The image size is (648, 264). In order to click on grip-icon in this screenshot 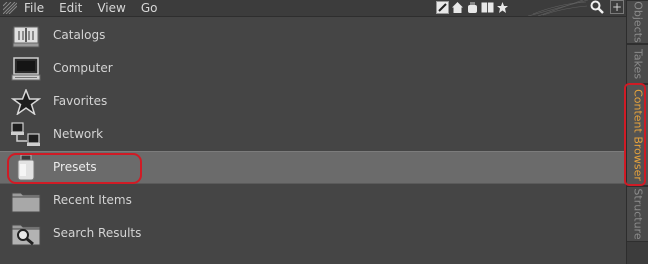, I will do `click(10, 8)`.